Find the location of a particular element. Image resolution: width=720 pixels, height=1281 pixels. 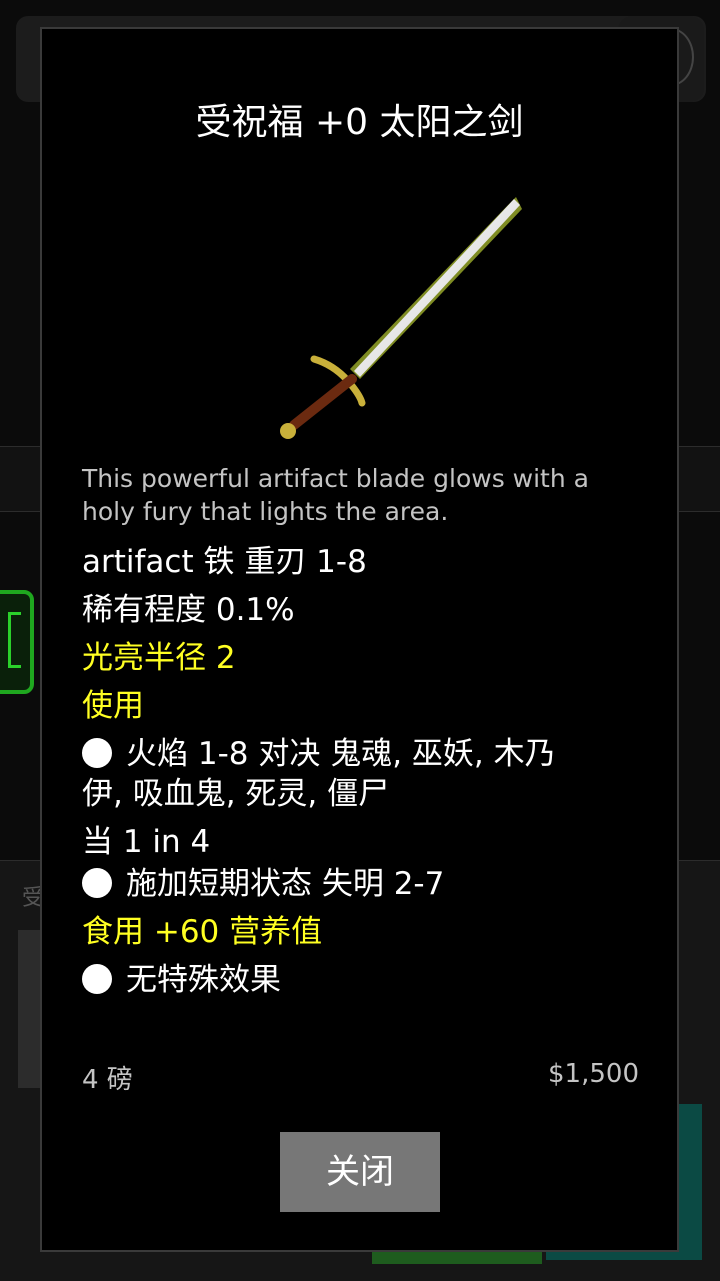

item-title: 受祝福 +0 太阳之剑 is located at coordinates (359, 122).